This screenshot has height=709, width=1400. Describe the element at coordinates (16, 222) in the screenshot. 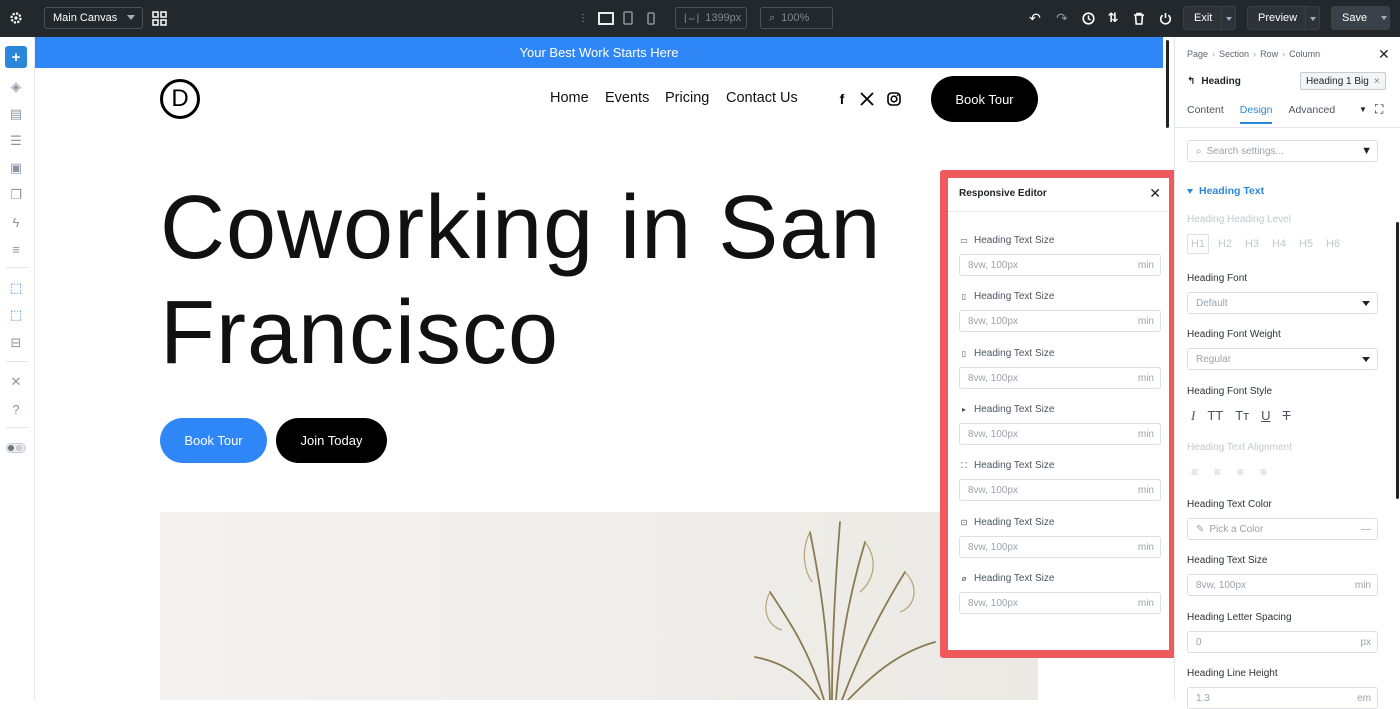

I see `lightning-icon: ϟ` at that location.